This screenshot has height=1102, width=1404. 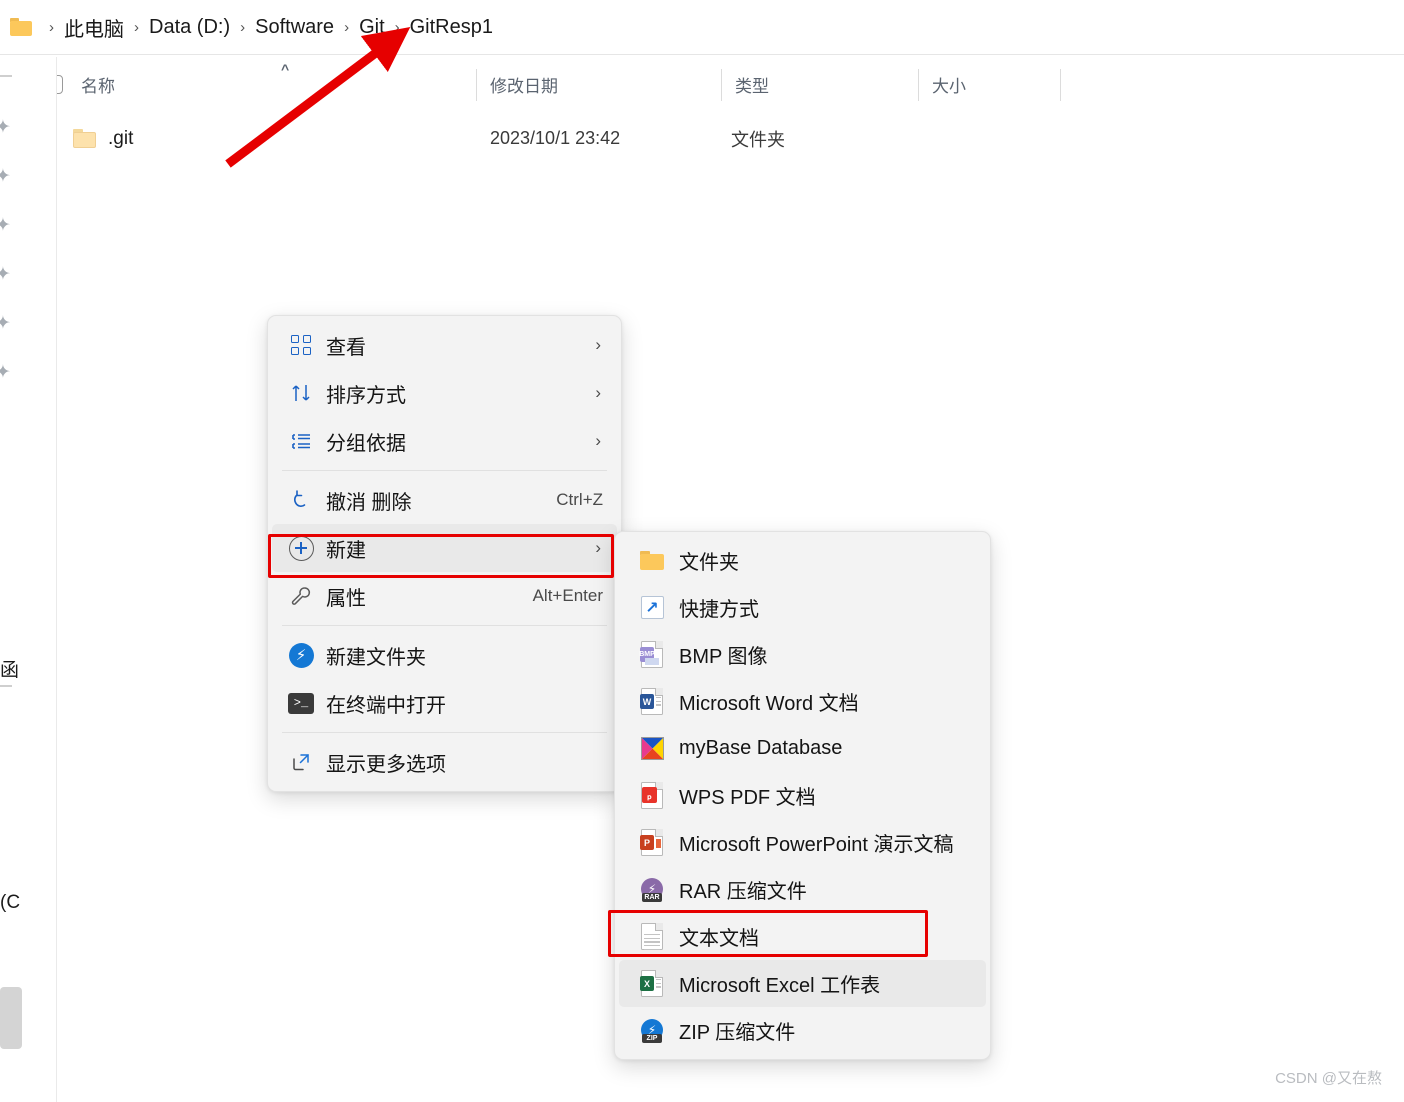 I want to click on submenu-item-folder-label: 文件夹, so click(x=709, y=563).